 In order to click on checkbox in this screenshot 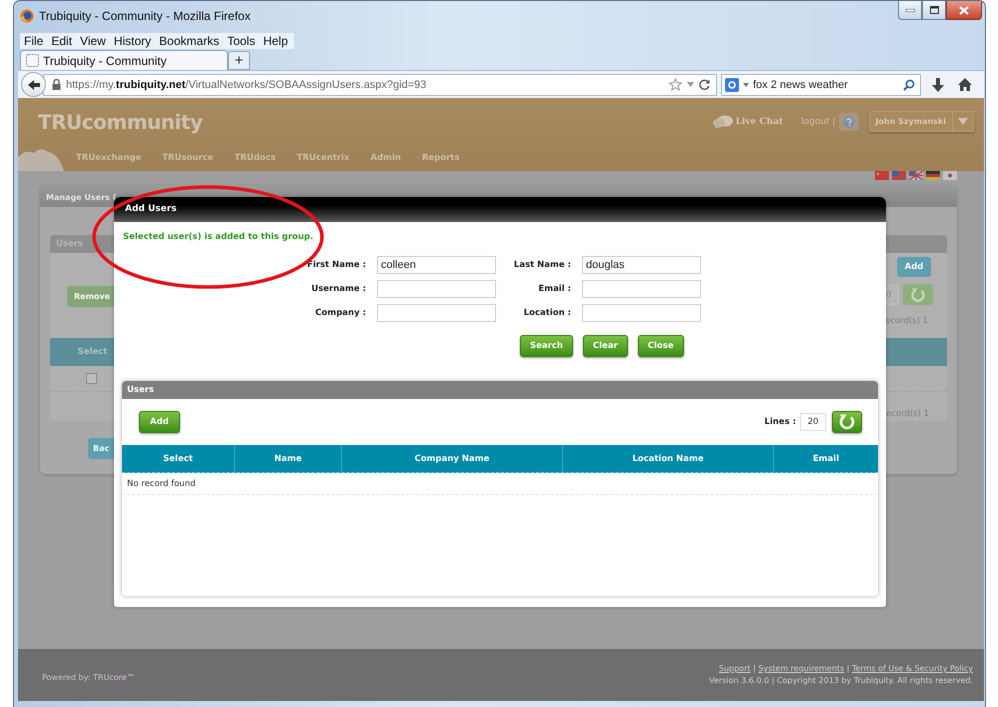, I will do `click(91, 378)`.